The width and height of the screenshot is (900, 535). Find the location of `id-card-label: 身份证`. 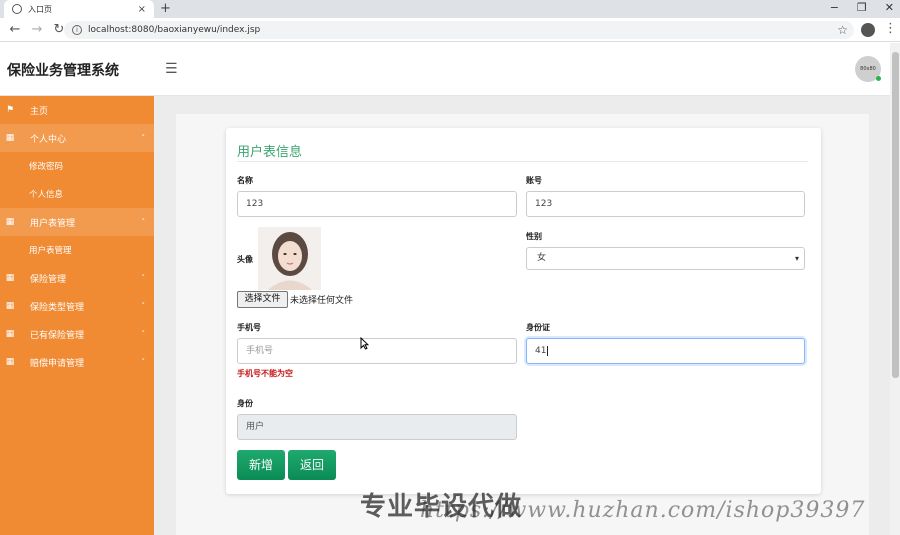

id-card-label: 身份证 is located at coordinates (538, 327).